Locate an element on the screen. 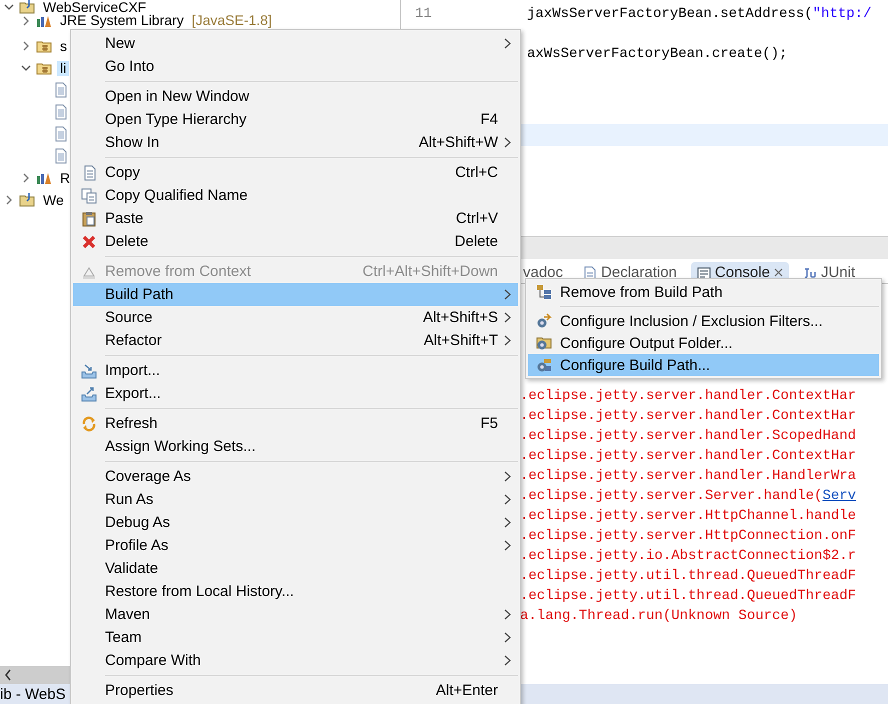 Image resolution: width=888 pixels, height=704 pixels. tree-item: s is located at coordinates (63, 46).